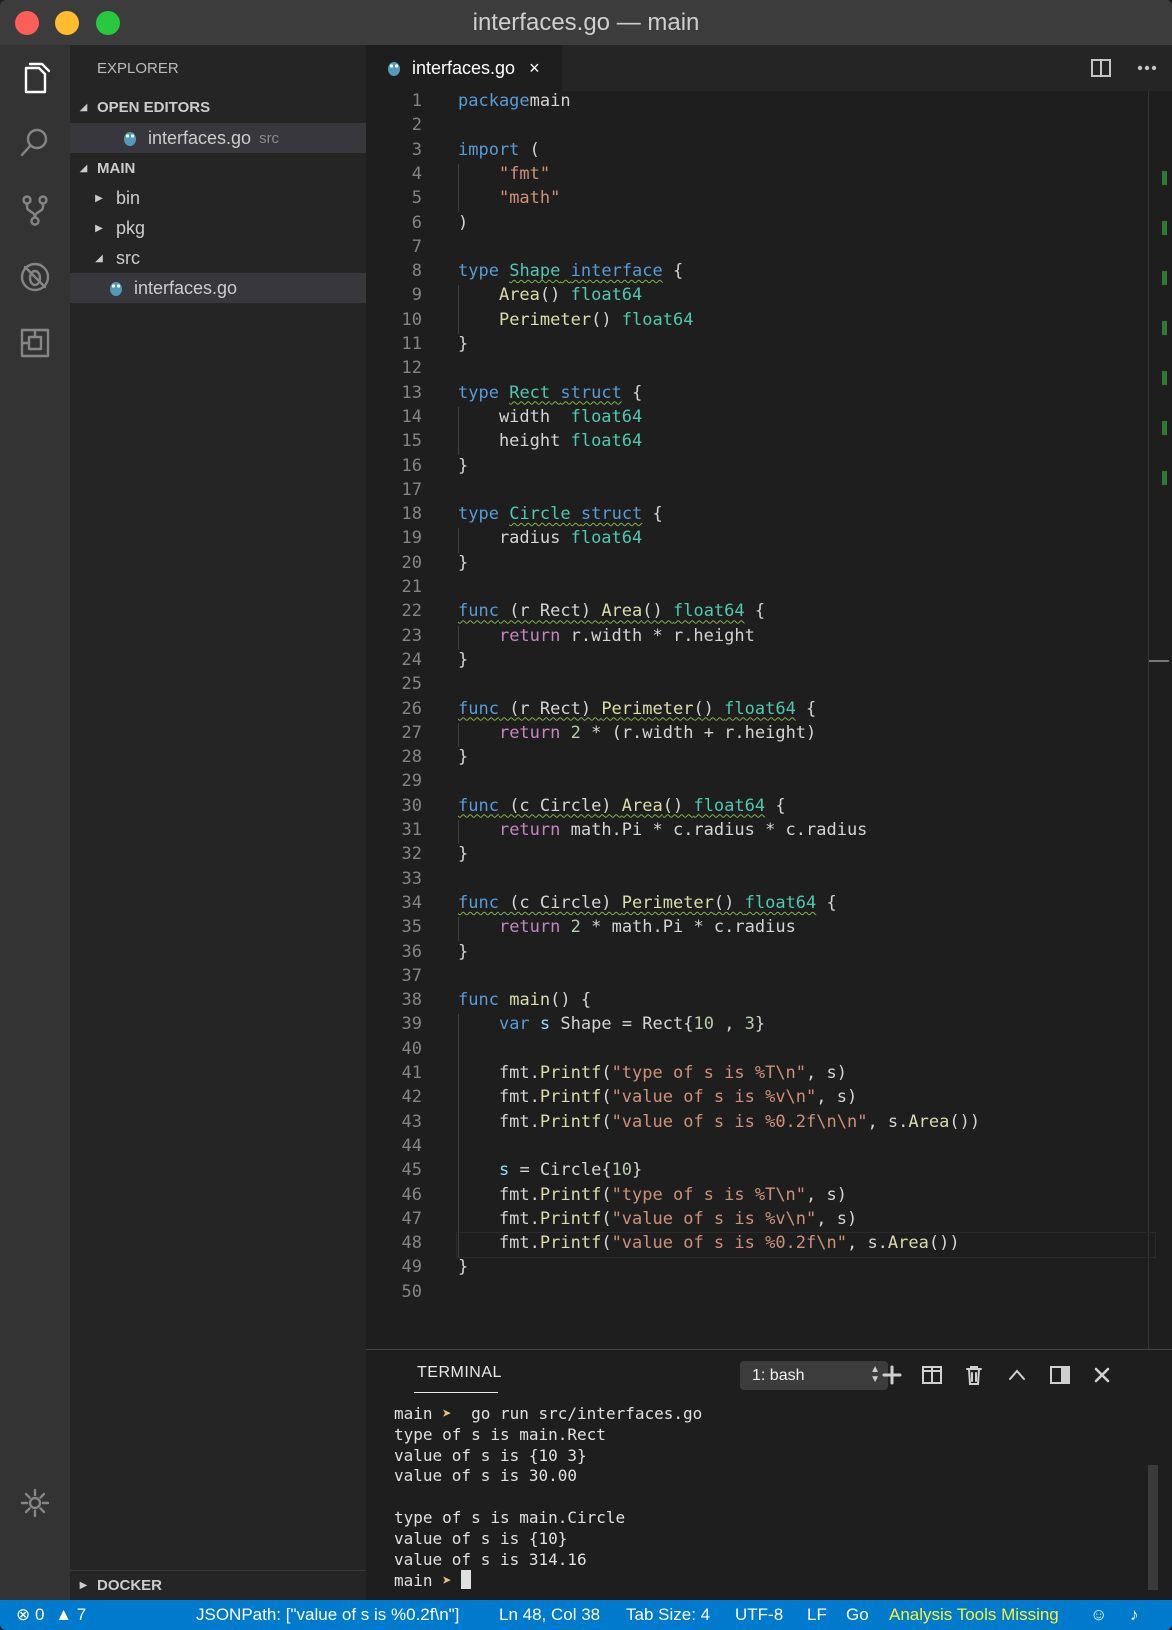 The width and height of the screenshot is (1172, 1630). Describe the element at coordinates (761, 1294) in the screenshot. I see `code-line: 50` at that location.